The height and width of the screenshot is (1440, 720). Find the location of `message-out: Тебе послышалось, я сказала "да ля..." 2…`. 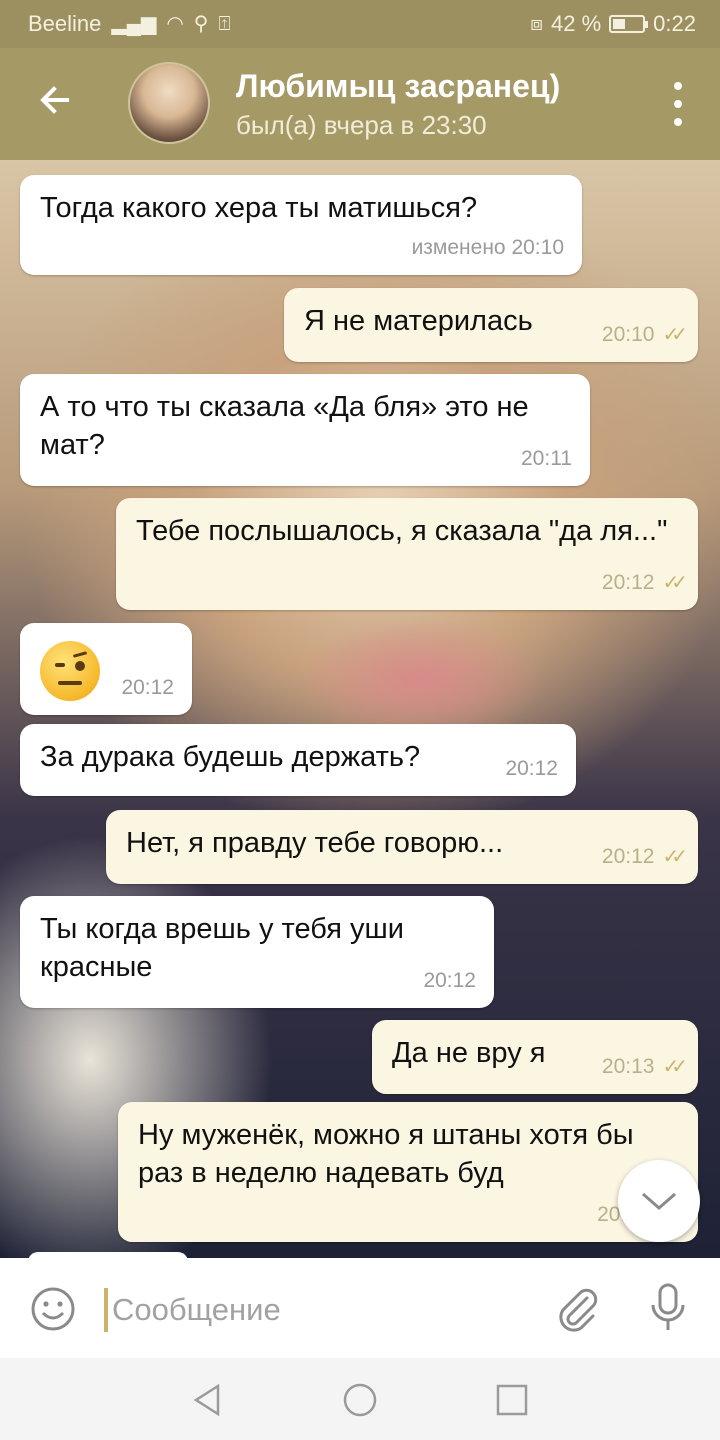

message-out: Тебе послышалось, я сказала "да ля..." 2… is located at coordinates (407, 554).